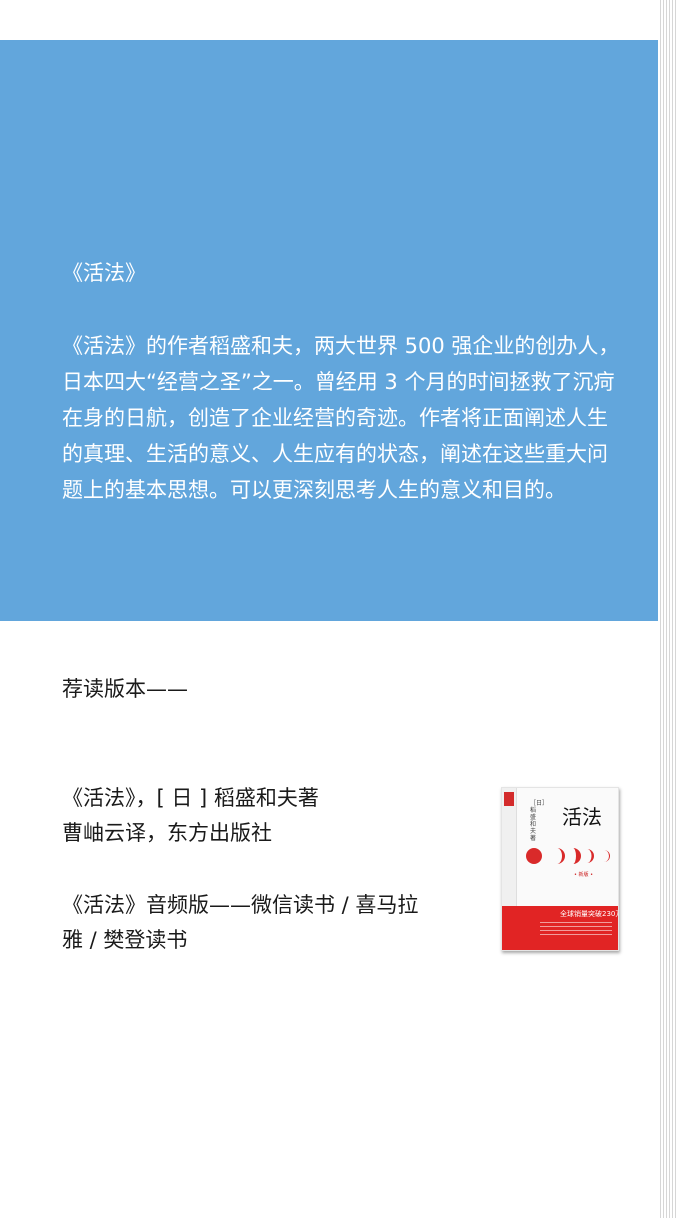  What do you see at coordinates (190, 798) in the screenshot?
I see `book-edition-line-1: 《活法》，[ 日 ] 稻盛和夫著` at bounding box center [190, 798].